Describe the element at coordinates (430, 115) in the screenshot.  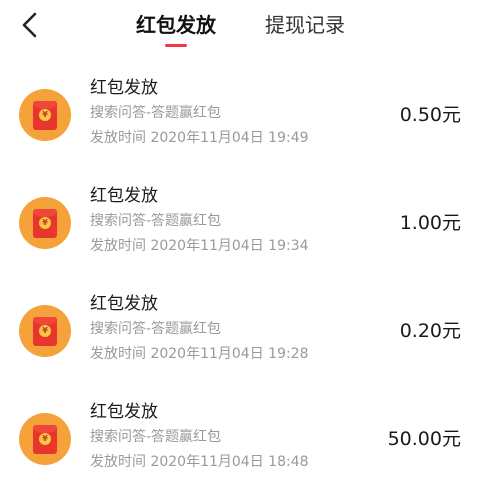
I see `record-amount: 0.50元` at that location.